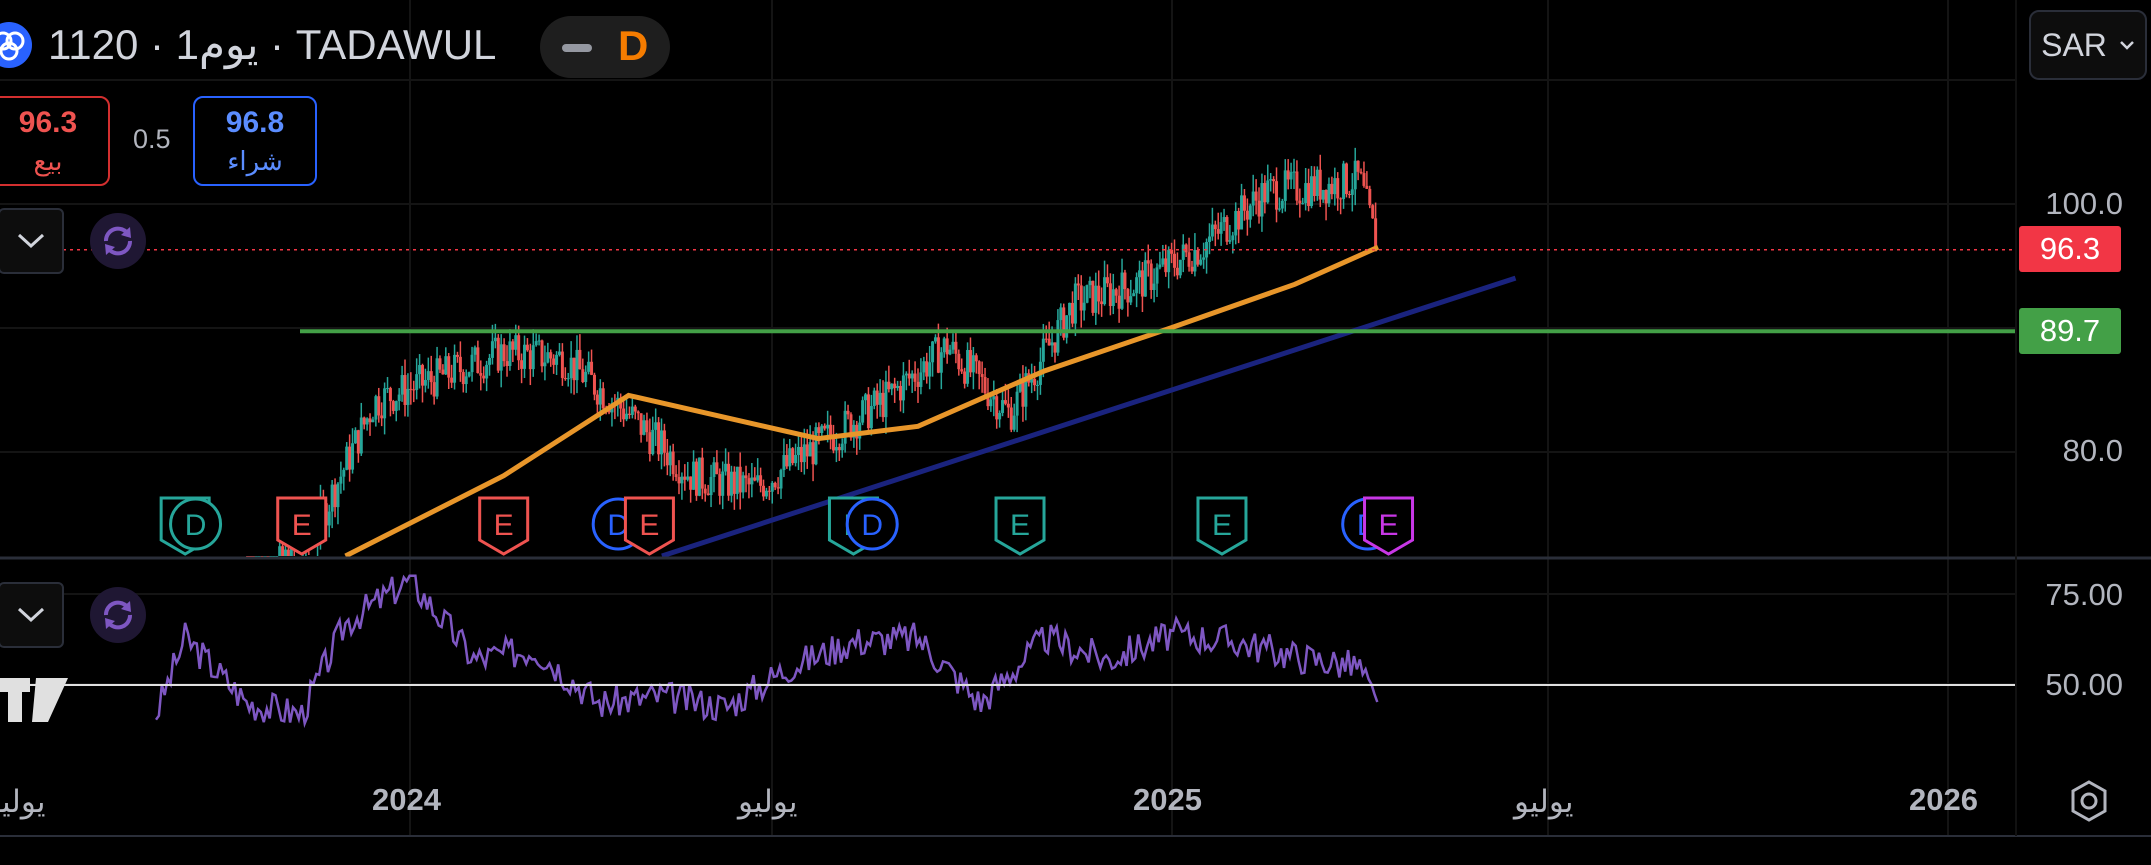  What do you see at coordinates (766, 651) in the screenshot?
I see `rsi-line` at bounding box center [766, 651].